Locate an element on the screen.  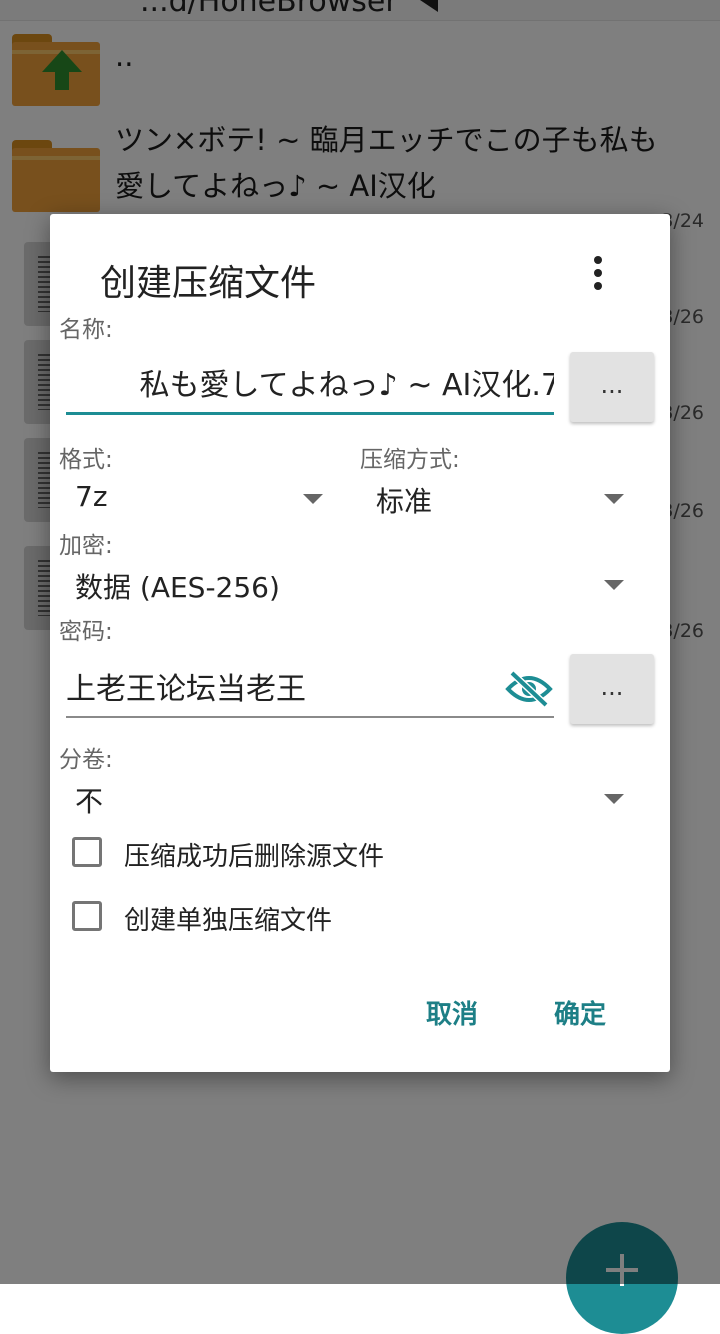
dialog-title: 创建压缩文件 is located at coordinates (208, 283).